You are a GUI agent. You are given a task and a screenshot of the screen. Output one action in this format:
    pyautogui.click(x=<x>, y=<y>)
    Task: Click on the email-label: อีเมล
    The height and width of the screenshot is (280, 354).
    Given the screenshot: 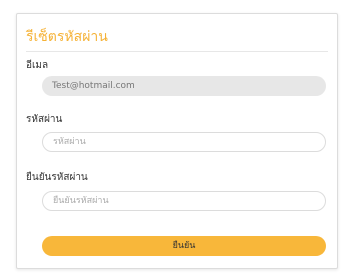 What is the action you would take?
    pyautogui.click(x=37, y=65)
    